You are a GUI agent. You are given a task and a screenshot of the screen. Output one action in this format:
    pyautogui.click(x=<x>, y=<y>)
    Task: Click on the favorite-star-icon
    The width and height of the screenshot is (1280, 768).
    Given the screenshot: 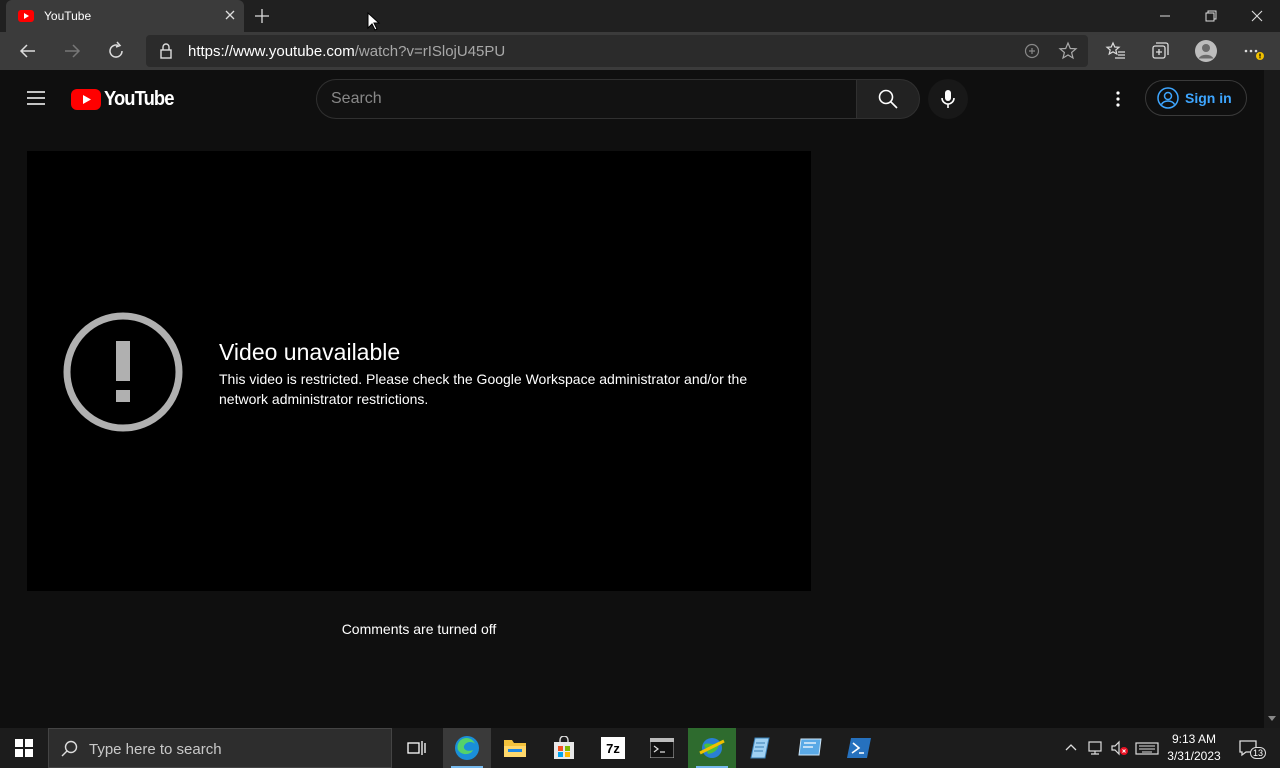 What is the action you would take?
    pyautogui.click(x=1068, y=51)
    